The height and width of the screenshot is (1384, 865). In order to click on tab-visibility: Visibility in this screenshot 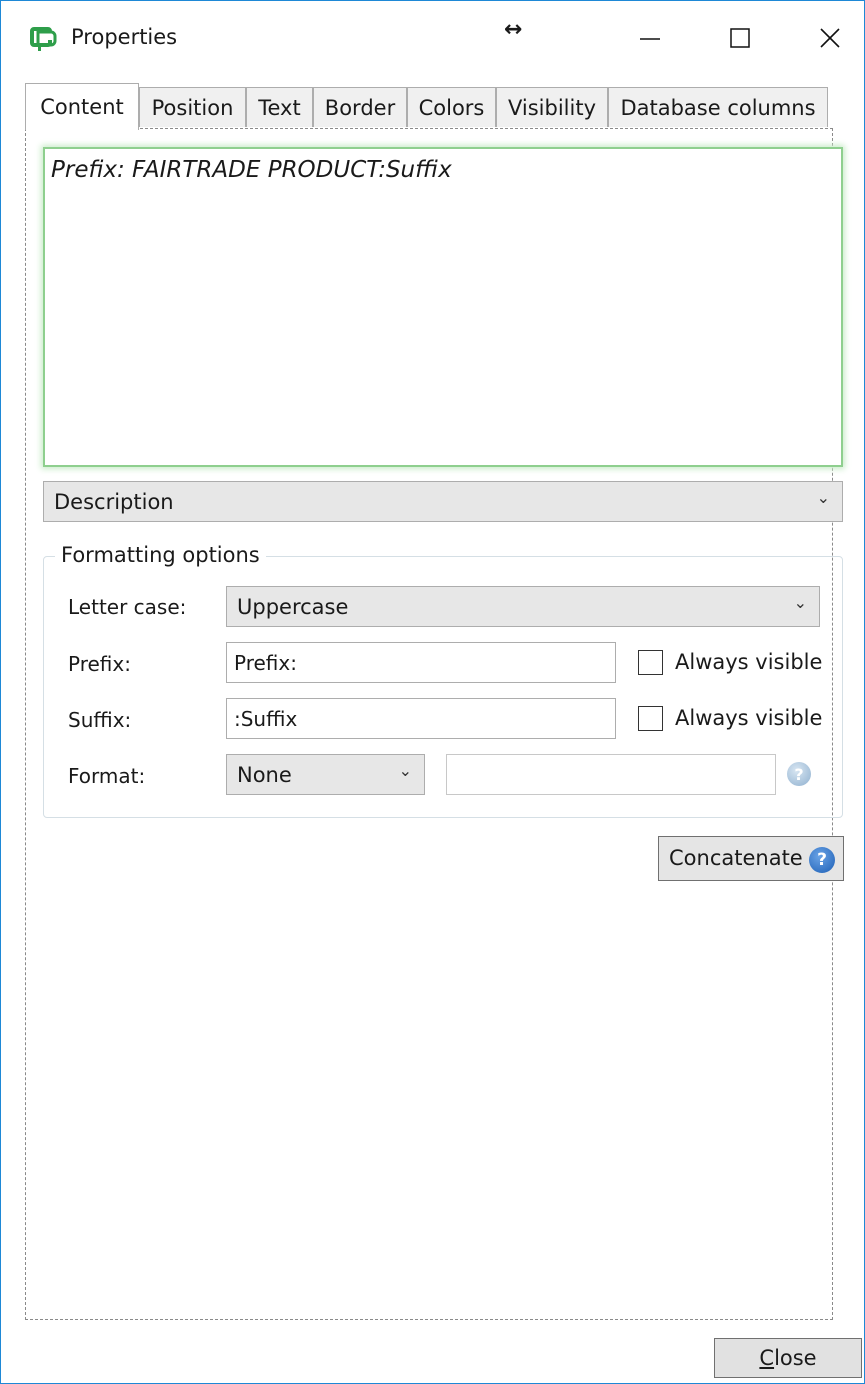, I will do `click(552, 107)`.